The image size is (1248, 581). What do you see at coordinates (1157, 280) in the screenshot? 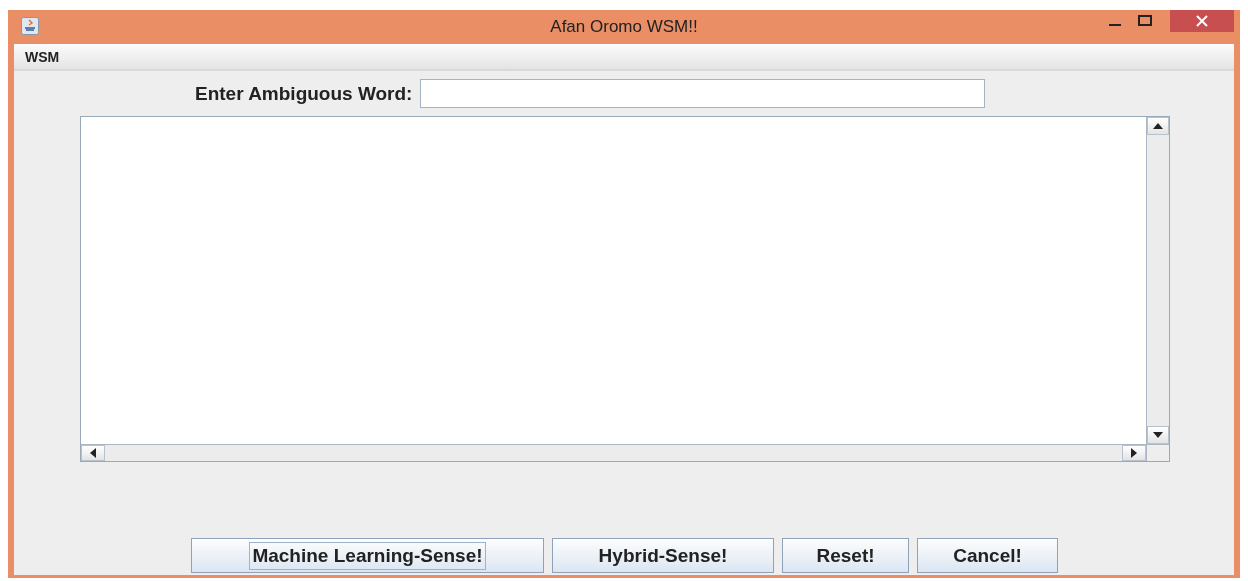
I see `vertical-scrollbar` at bounding box center [1157, 280].